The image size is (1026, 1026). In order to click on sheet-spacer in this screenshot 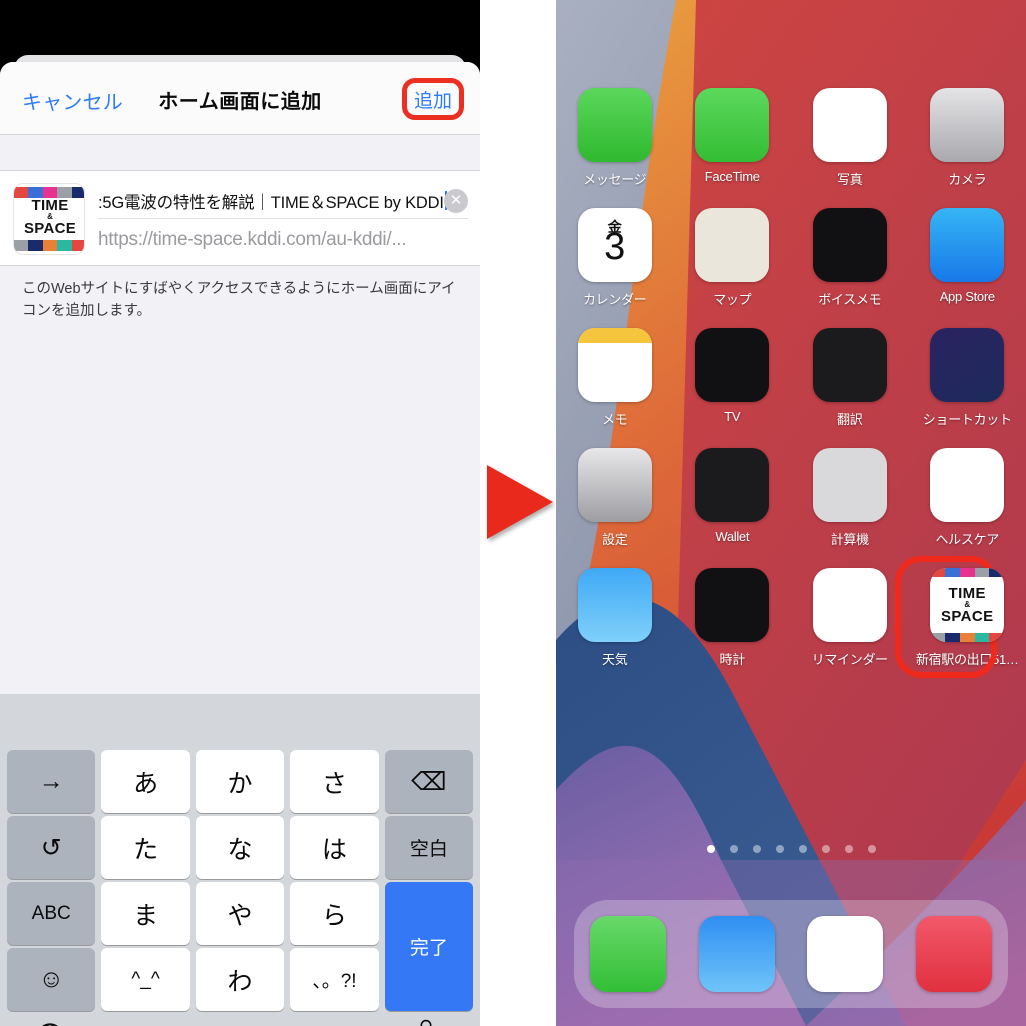, I will do `click(240, 153)`.